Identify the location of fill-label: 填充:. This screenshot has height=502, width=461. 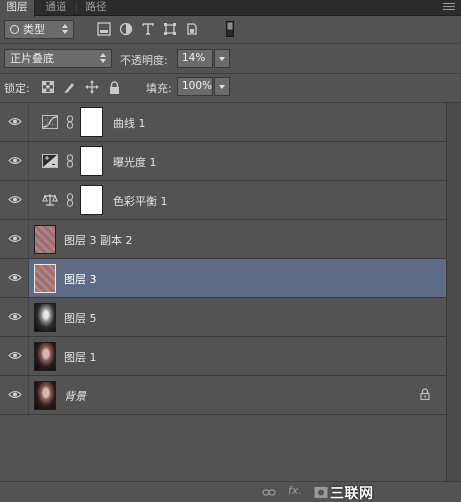
(159, 88).